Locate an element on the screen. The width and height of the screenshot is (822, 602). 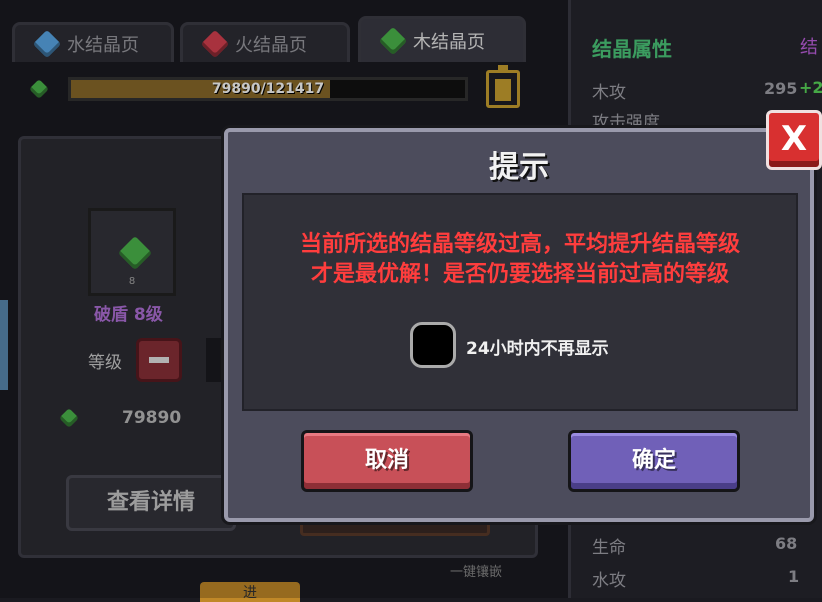
dialog-message: 当前所选的结晶等级过高，平均提升结晶等级 才是最优解！是否仍要选择当前过高的等级 is located at coordinates (520, 260).